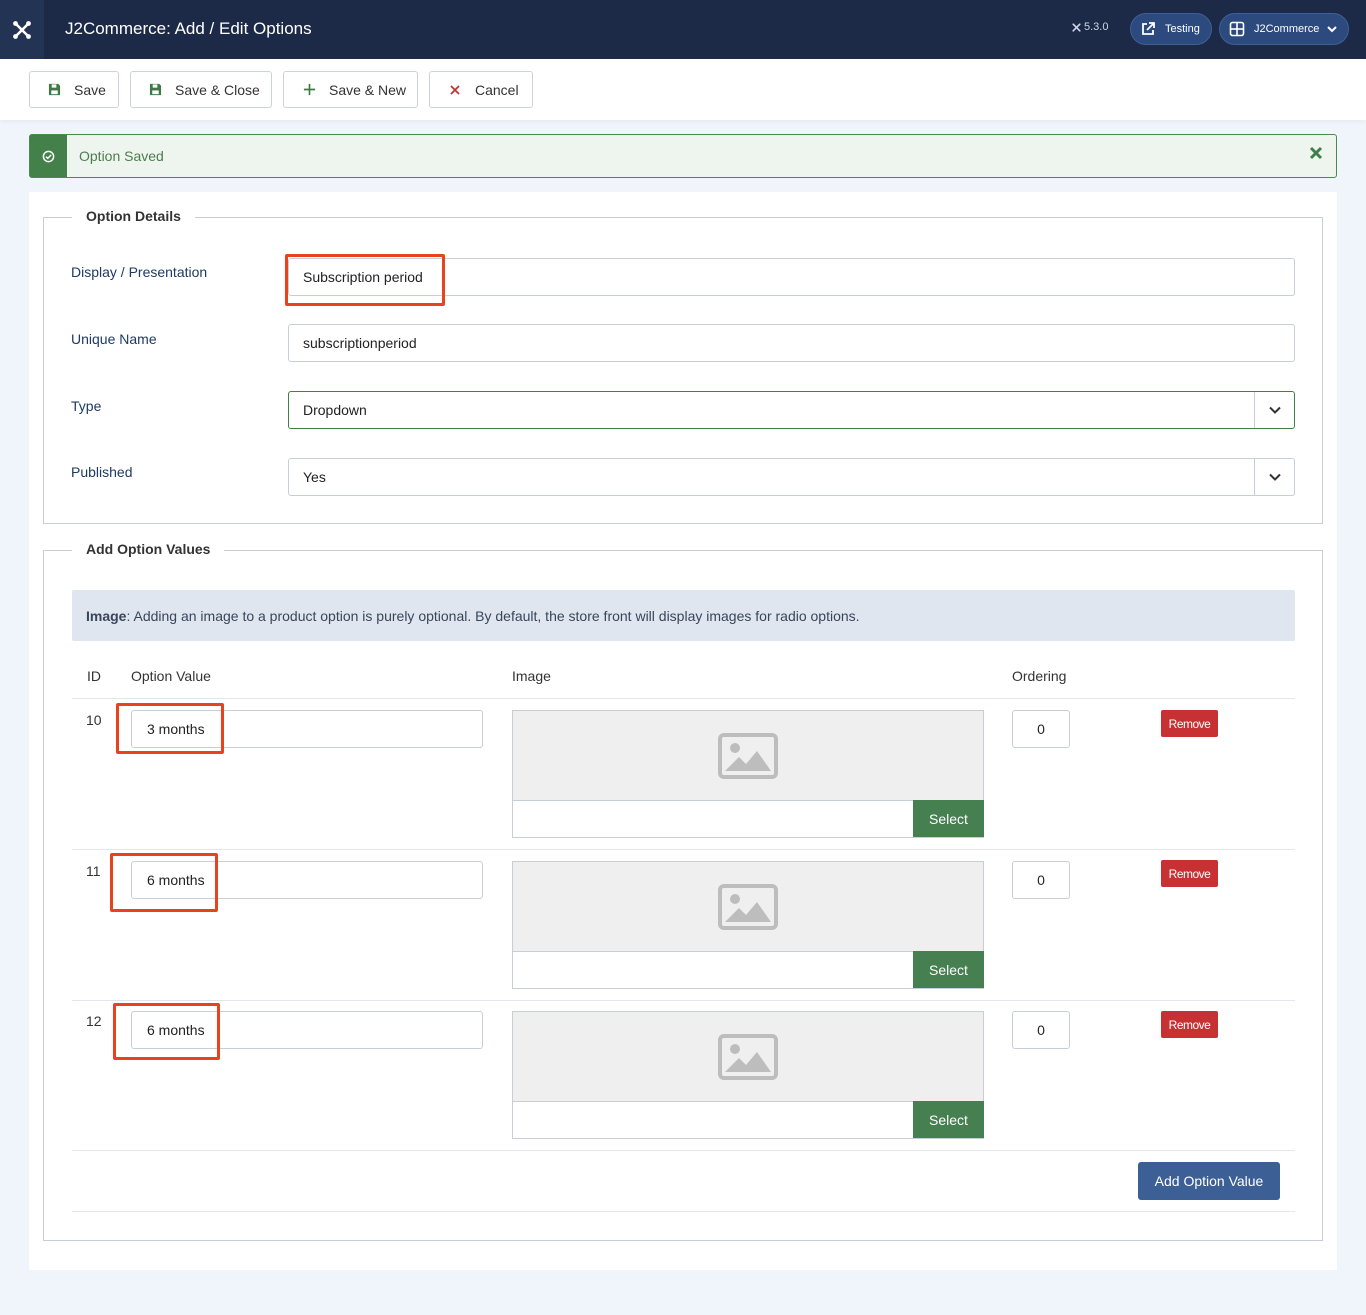  I want to click on type-select: Dropdown, so click(791, 410).